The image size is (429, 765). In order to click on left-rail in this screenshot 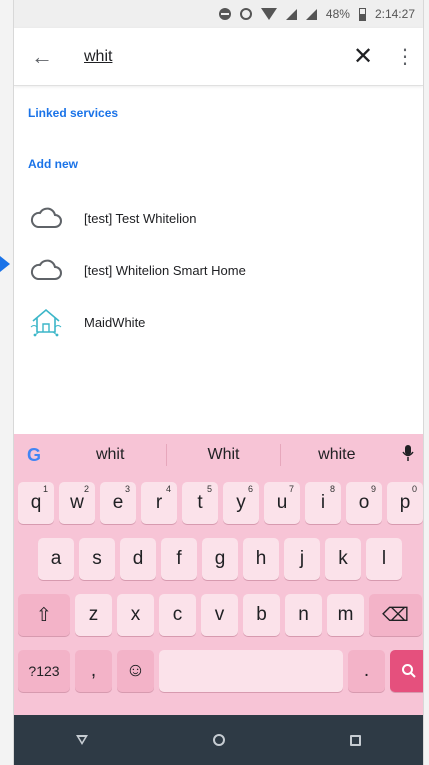, I will do `click(7, 382)`.